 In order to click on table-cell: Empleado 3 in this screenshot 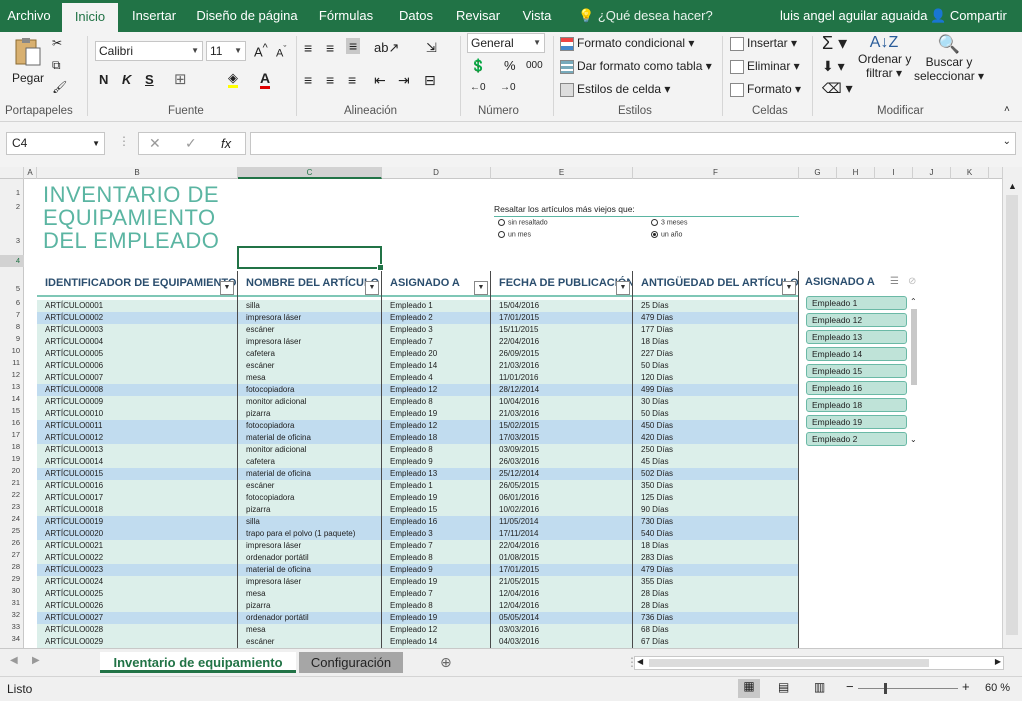, I will do `click(436, 330)`.